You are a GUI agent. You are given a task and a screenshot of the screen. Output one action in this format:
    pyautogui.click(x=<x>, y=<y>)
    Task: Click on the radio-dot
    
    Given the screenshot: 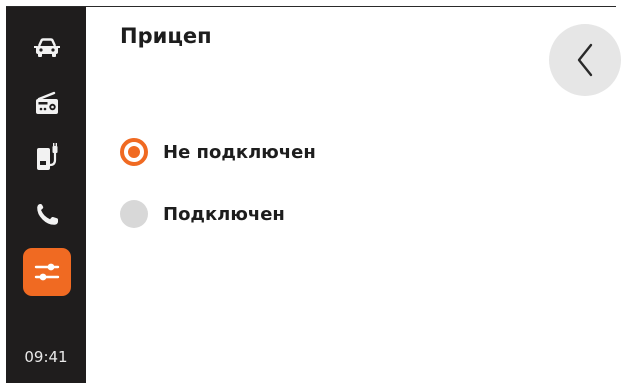 What is the action you would take?
    pyautogui.click(x=134, y=152)
    